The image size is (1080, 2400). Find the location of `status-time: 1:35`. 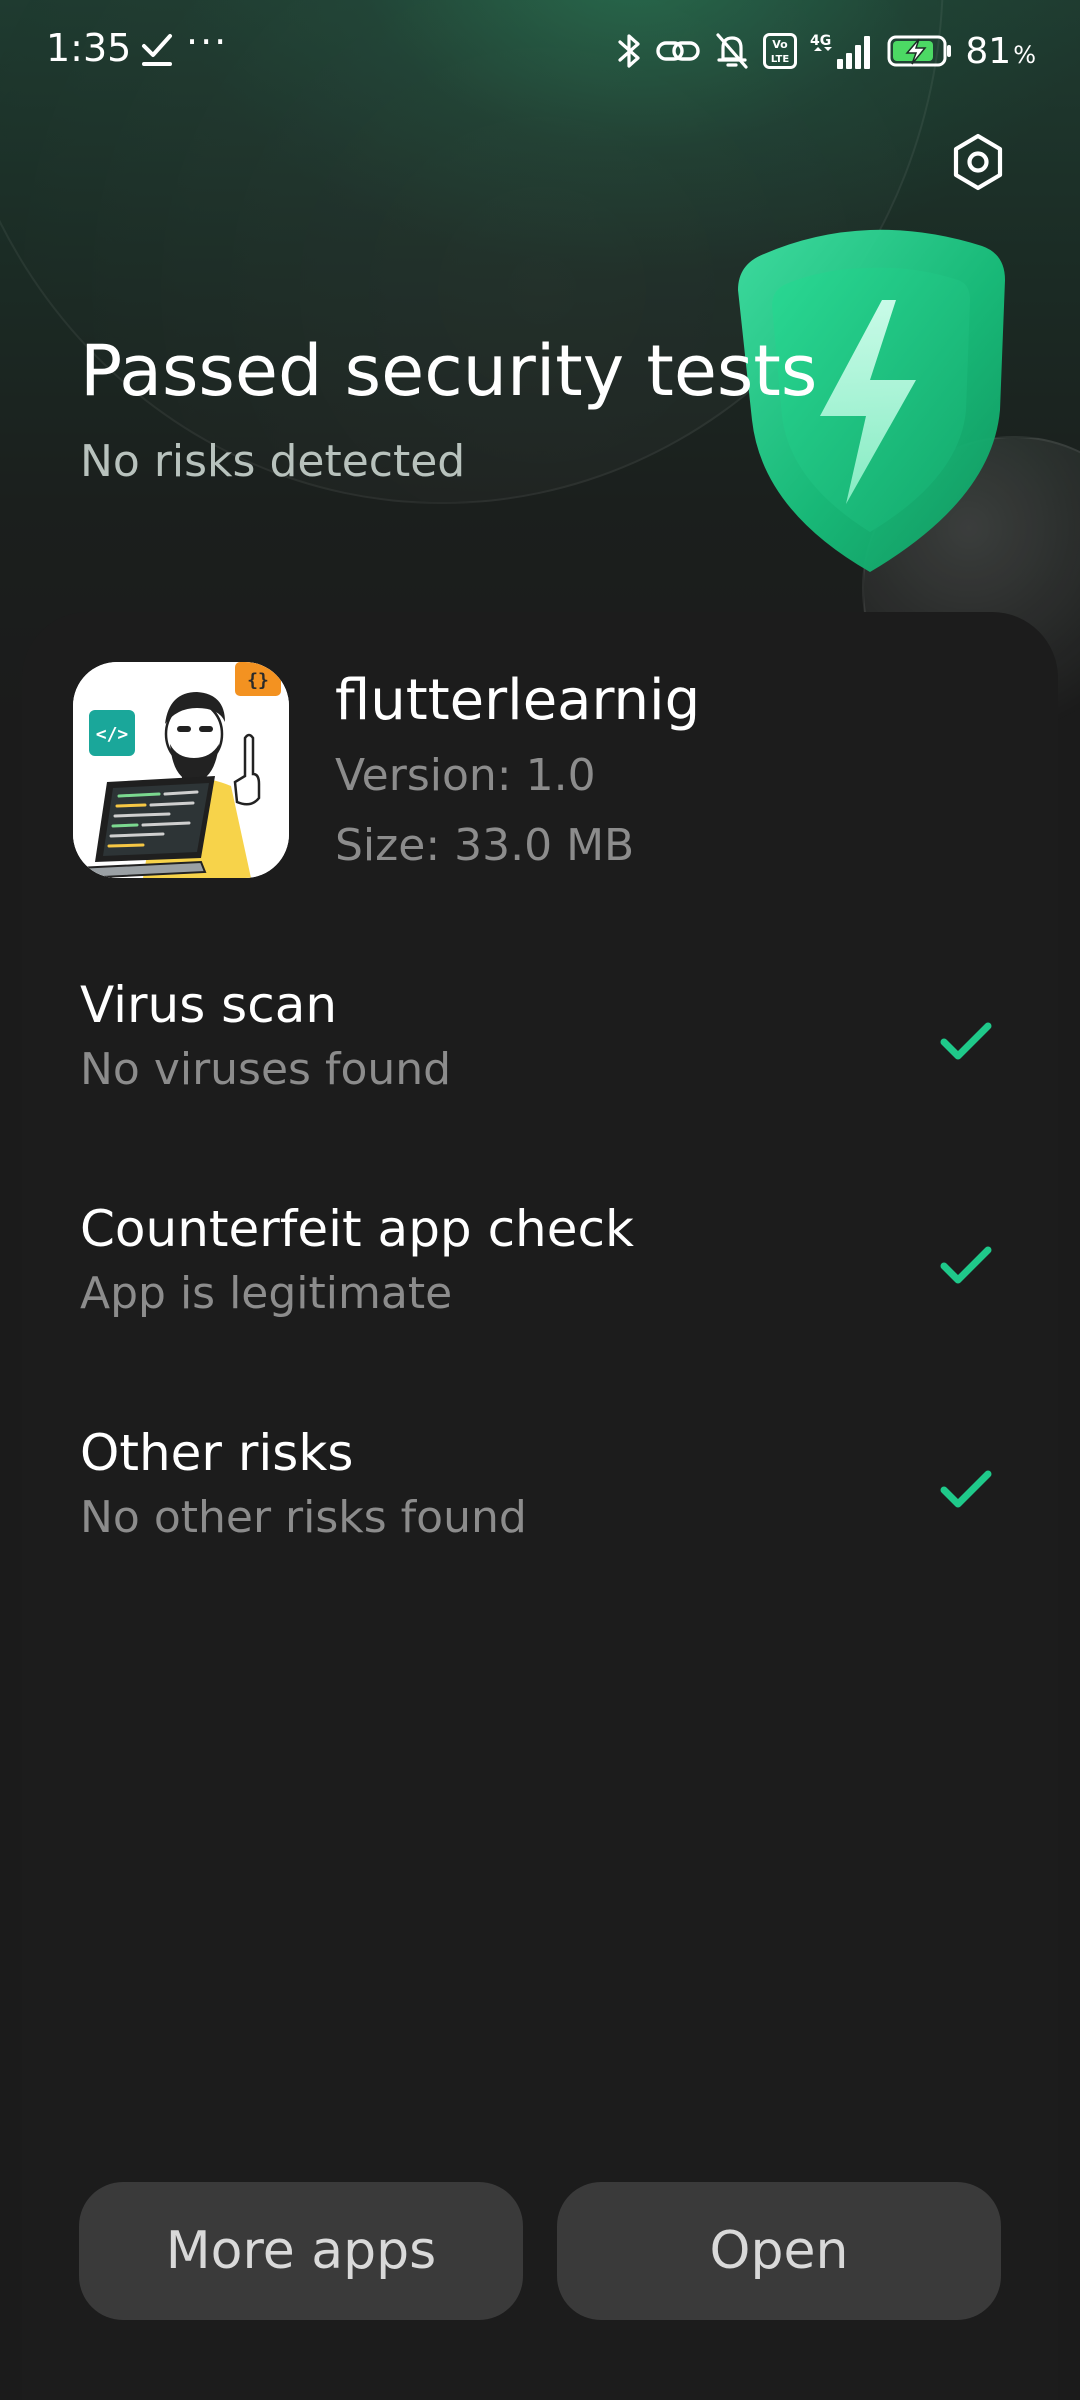

status-time: 1:35 is located at coordinates (89, 48).